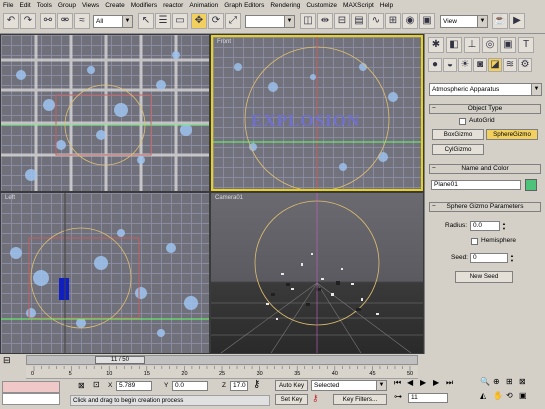 Image resolution: width=545 pixels, height=409 pixels. Describe the element at coordinates (308, 21) in the screenshot. I see `pivot-icon: ◫` at that location.